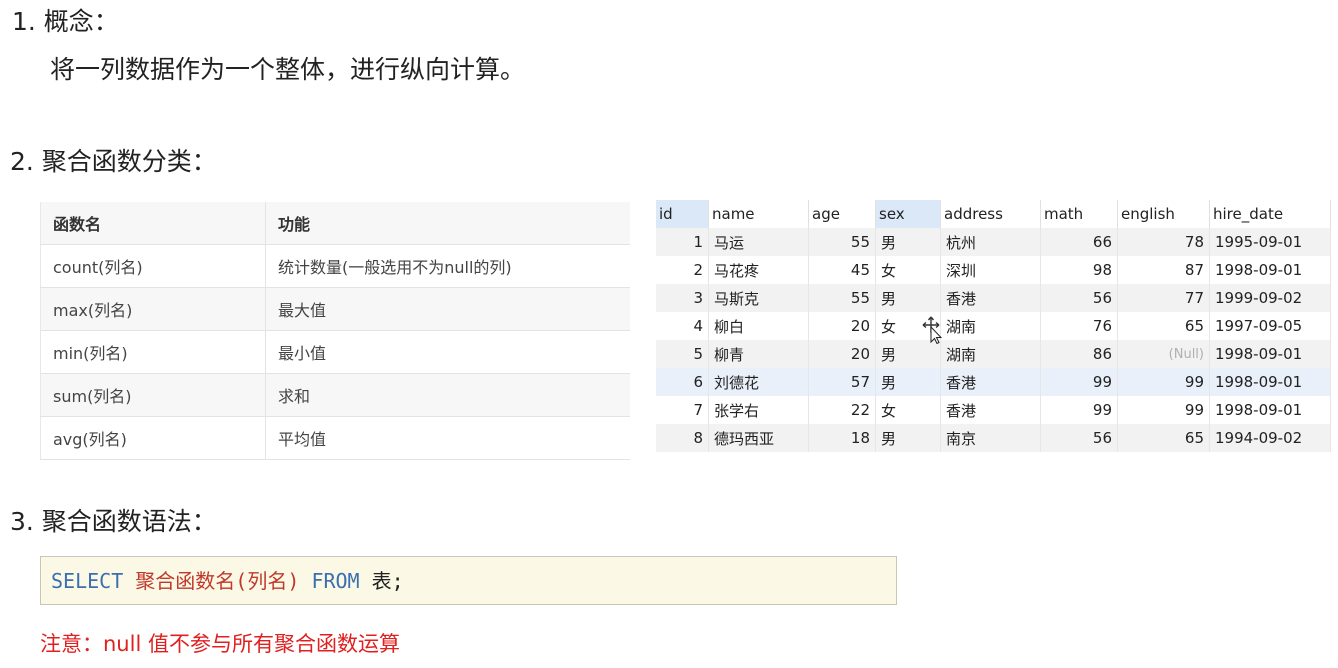 The image size is (1338, 668). What do you see at coordinates (842, 214) in the screenshot?
I see `column-header-age: age` at bounding box center [842, 214].